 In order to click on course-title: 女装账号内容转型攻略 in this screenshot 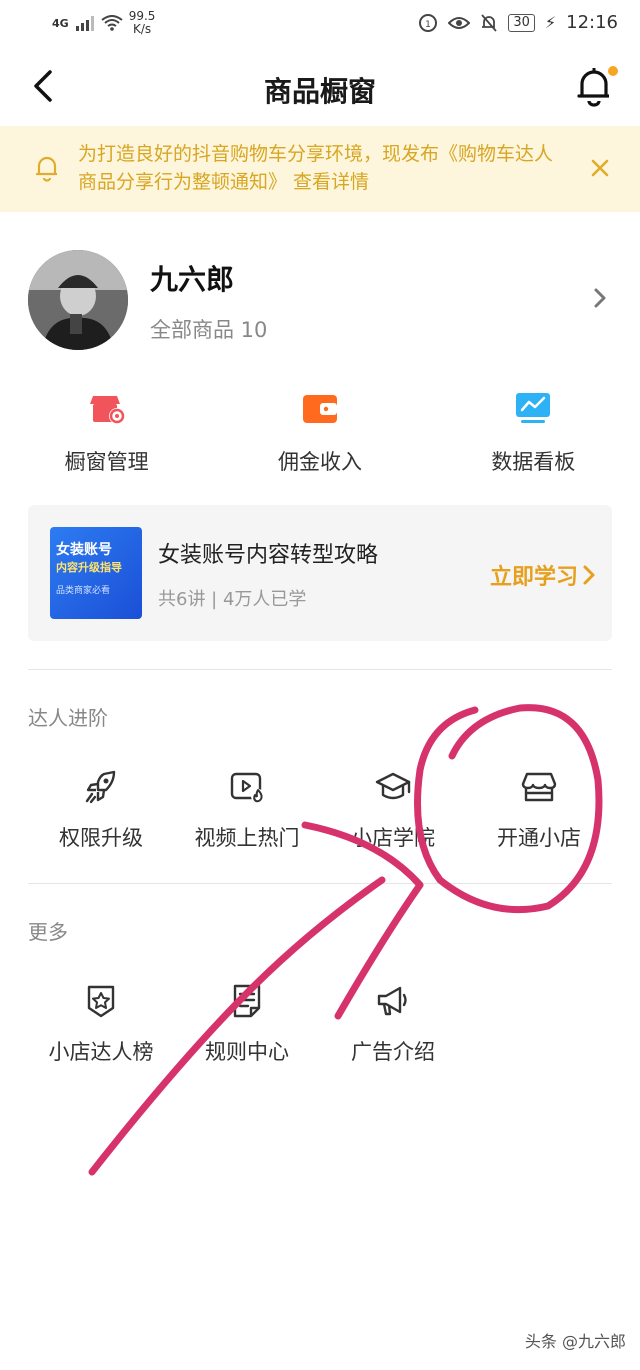, I will do `click(268, 555)`.